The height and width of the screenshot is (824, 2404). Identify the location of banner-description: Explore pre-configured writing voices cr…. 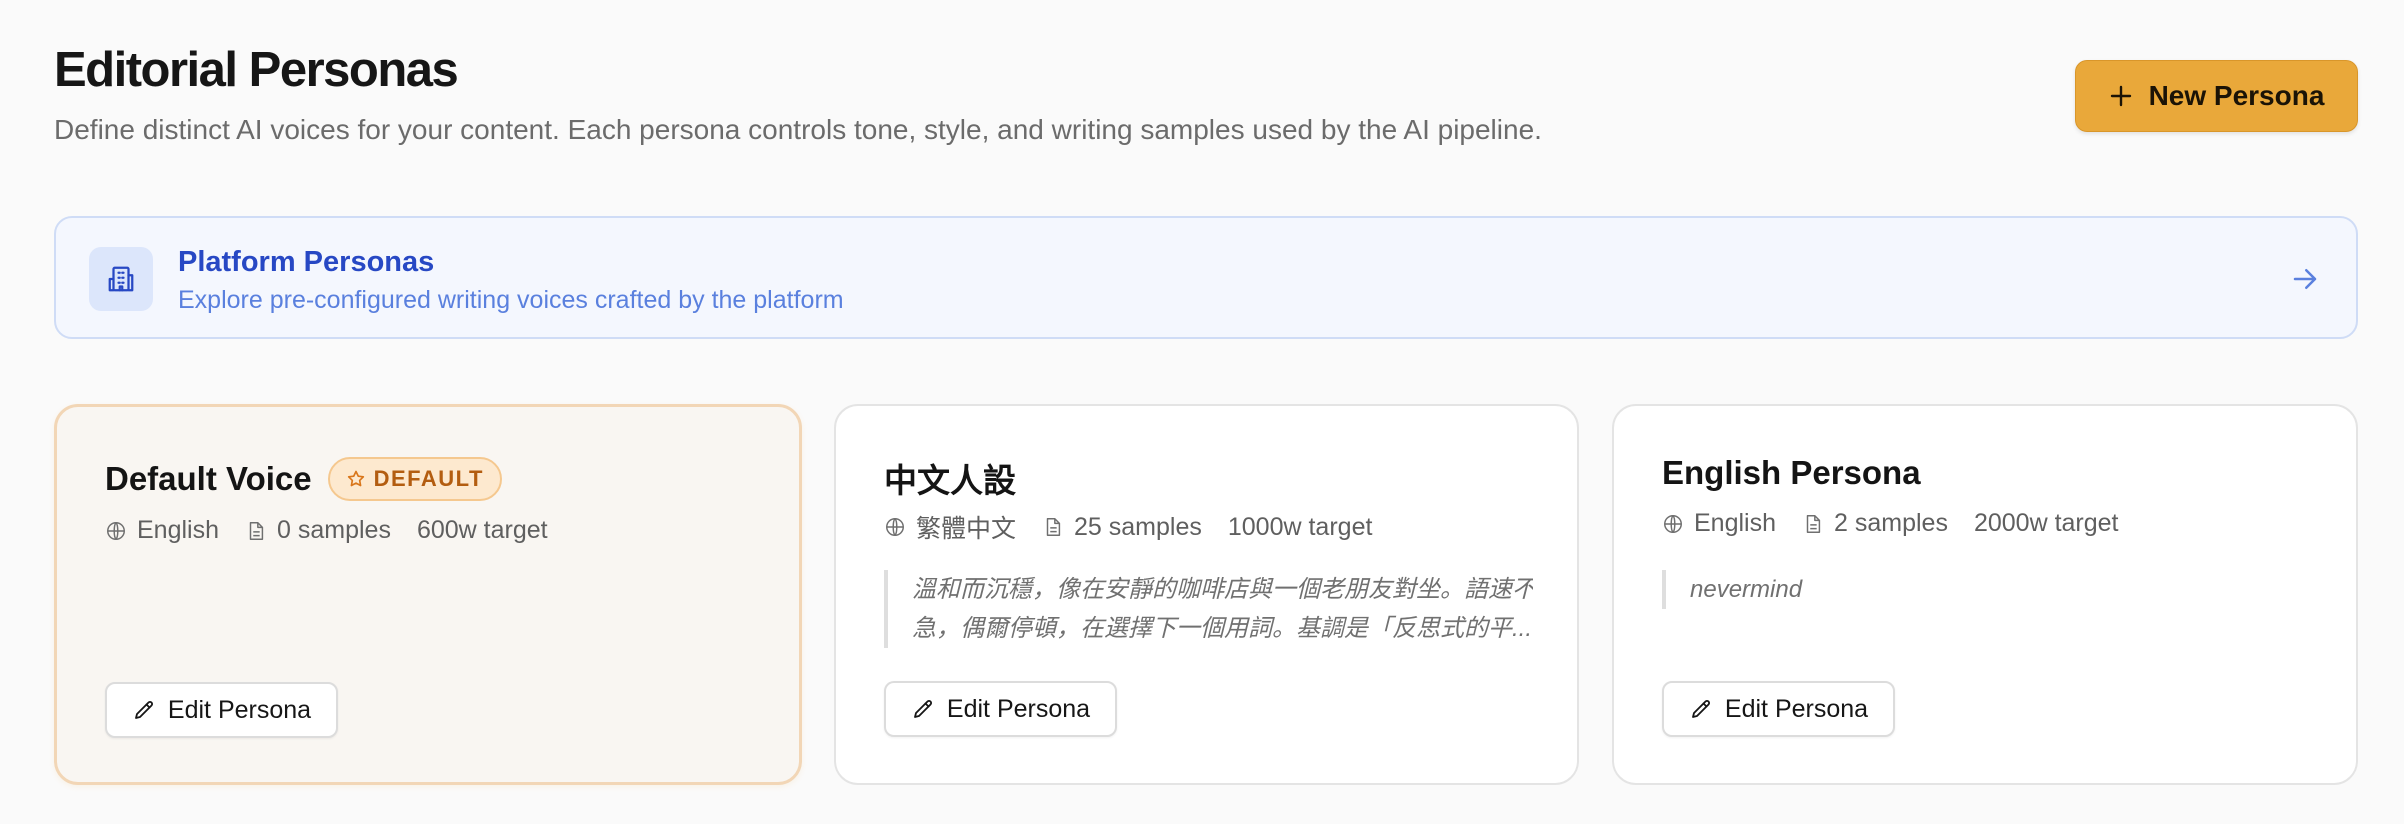
(511, 300).